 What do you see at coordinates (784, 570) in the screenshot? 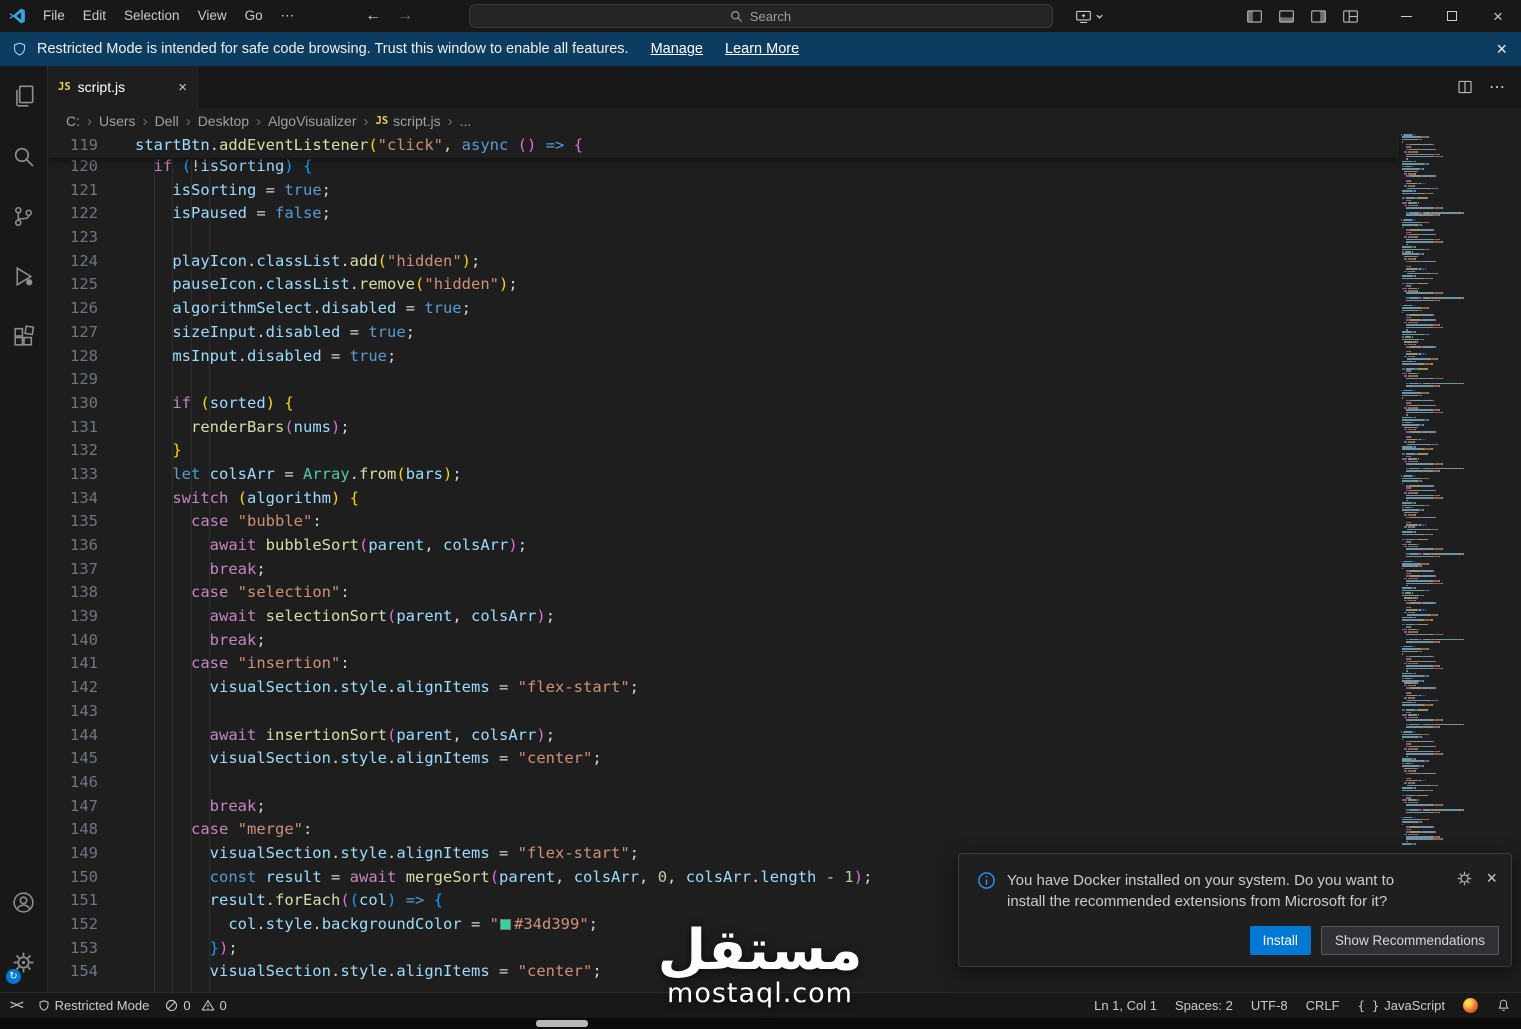
I see `code-line: 137 break;` at bounding box center [784, 570].